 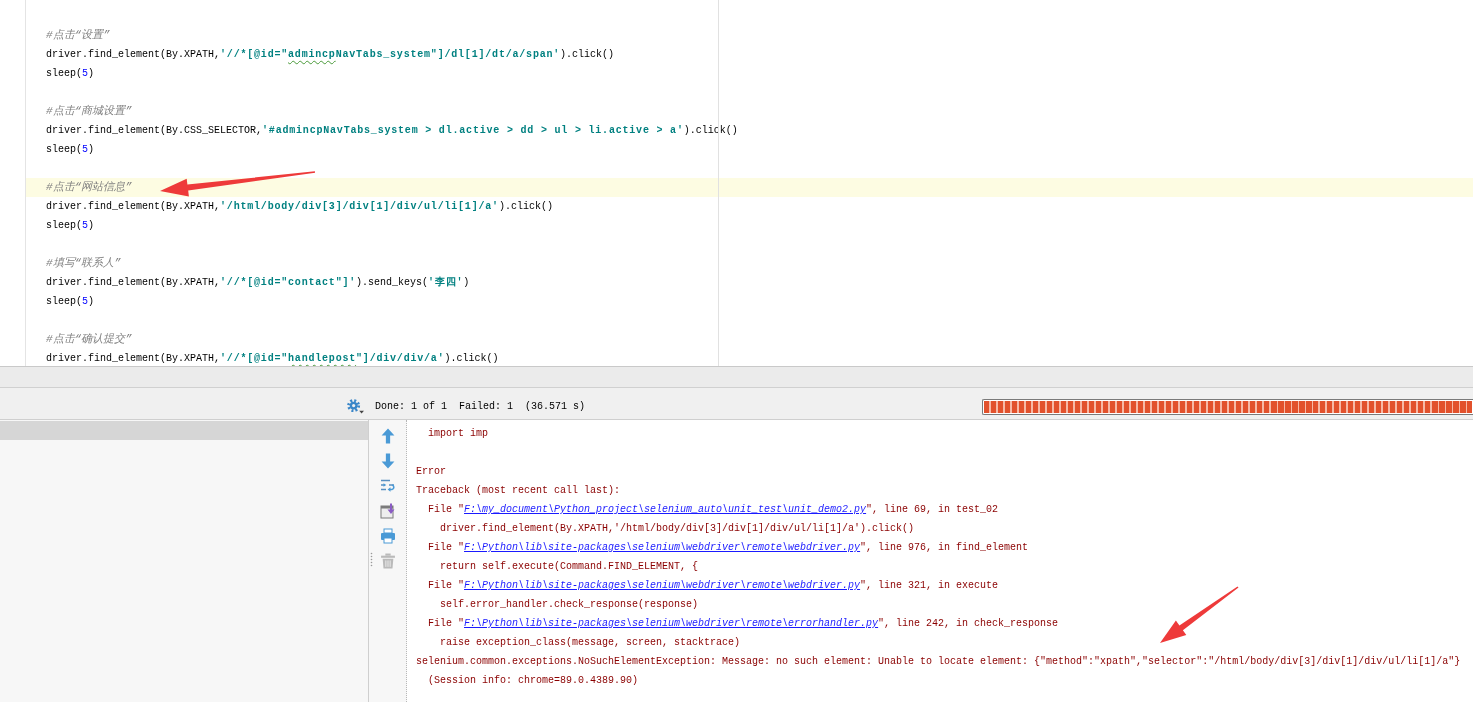 I want to click on code-comment: #点击“网站信息”, so click(x=89, y=187).